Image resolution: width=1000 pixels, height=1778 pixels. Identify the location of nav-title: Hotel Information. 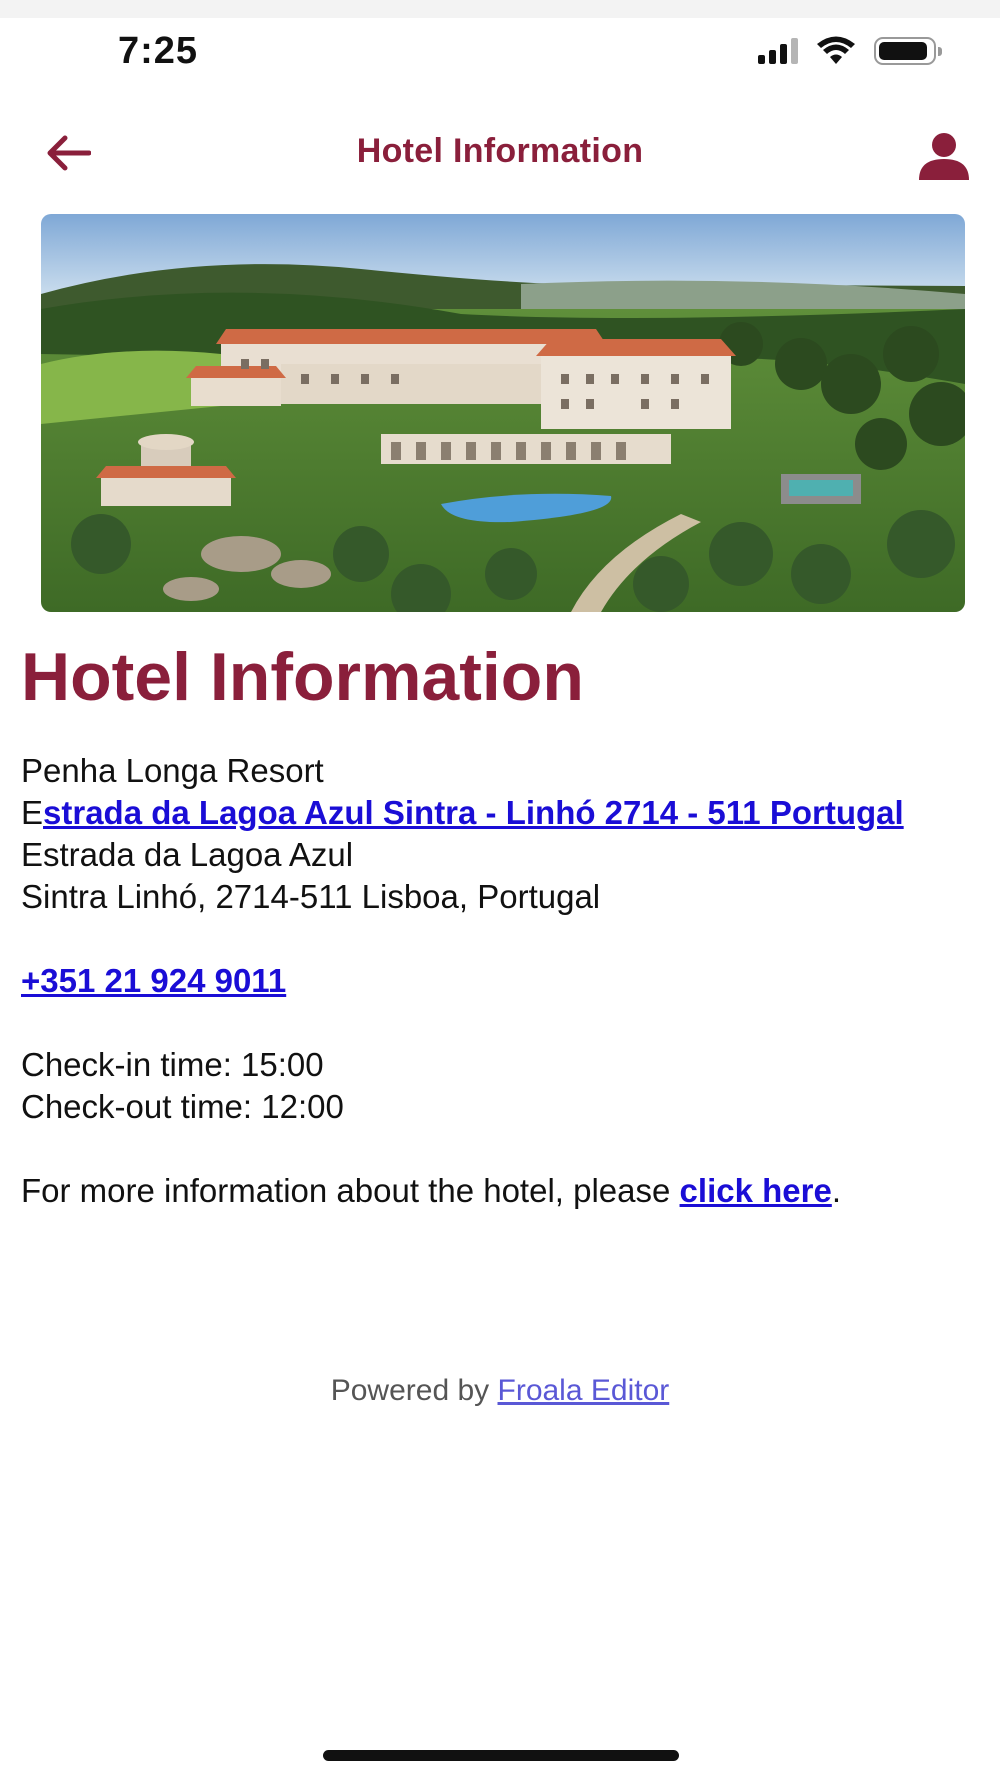
(500, 151).